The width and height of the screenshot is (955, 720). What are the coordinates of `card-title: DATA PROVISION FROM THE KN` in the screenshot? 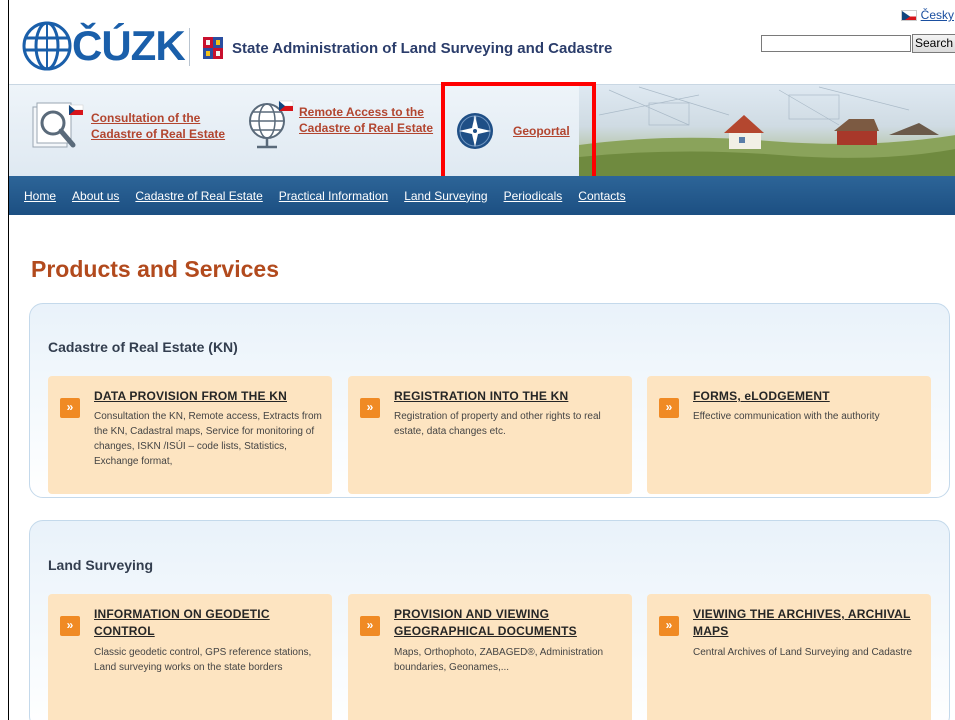 It's located at (210, 396).